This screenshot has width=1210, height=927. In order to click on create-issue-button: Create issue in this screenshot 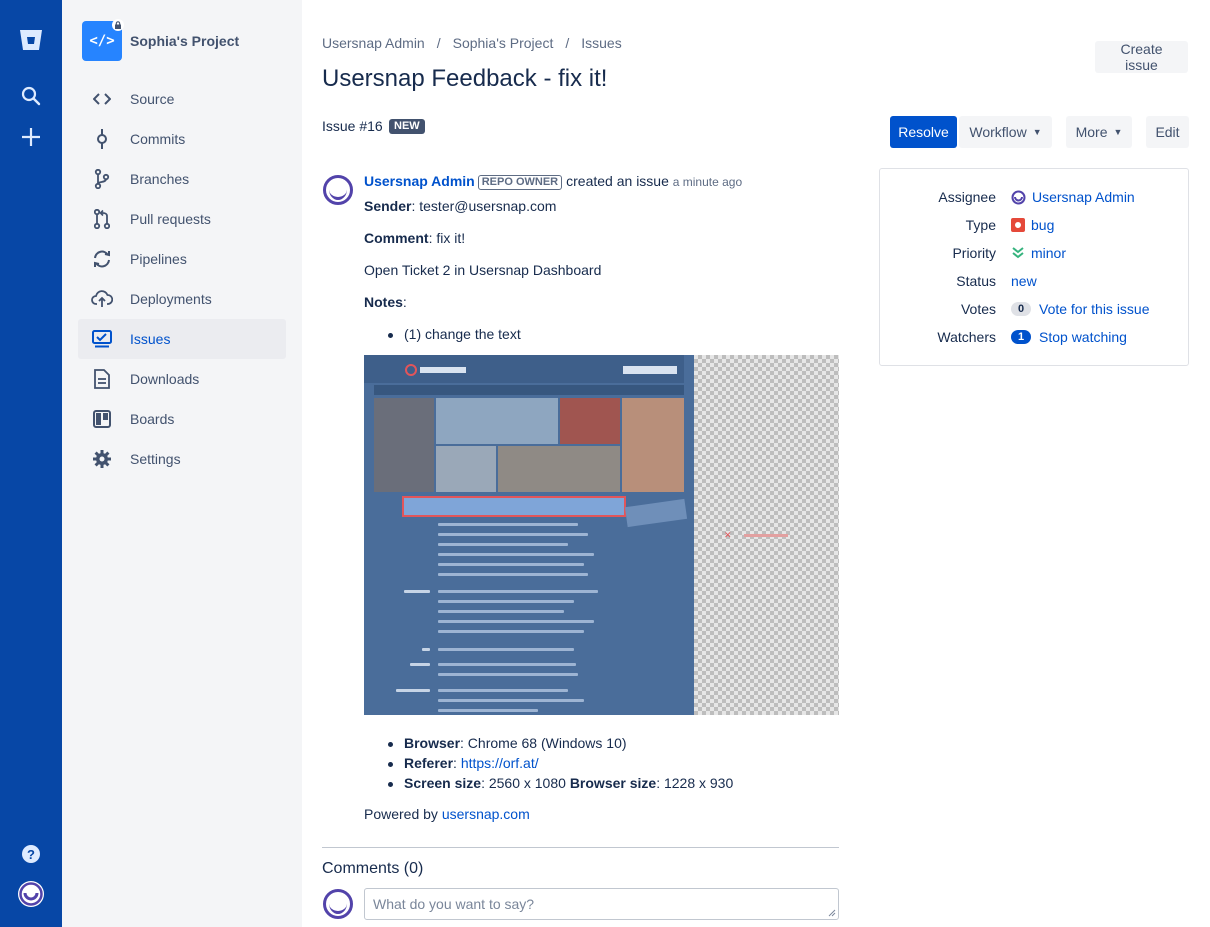, I will do `click(1141, 57)`.